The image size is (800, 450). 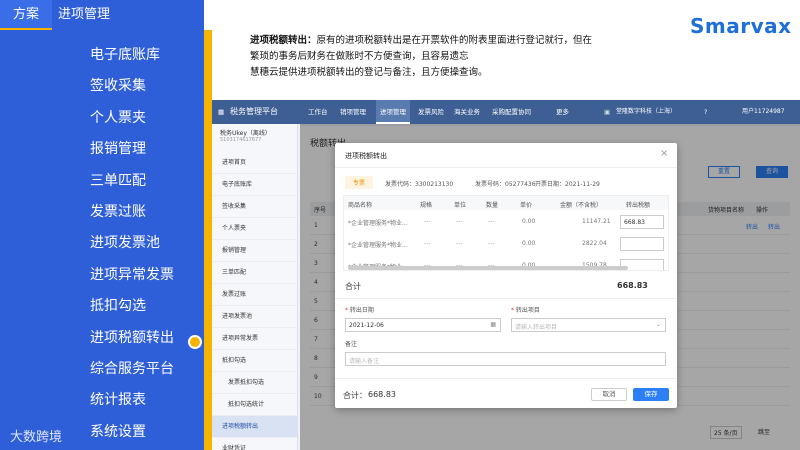 What do you see at coordinates (741, 26) in the screenshot?
I see `brand-logo: Smarvax` at bounding box center [741, 26].